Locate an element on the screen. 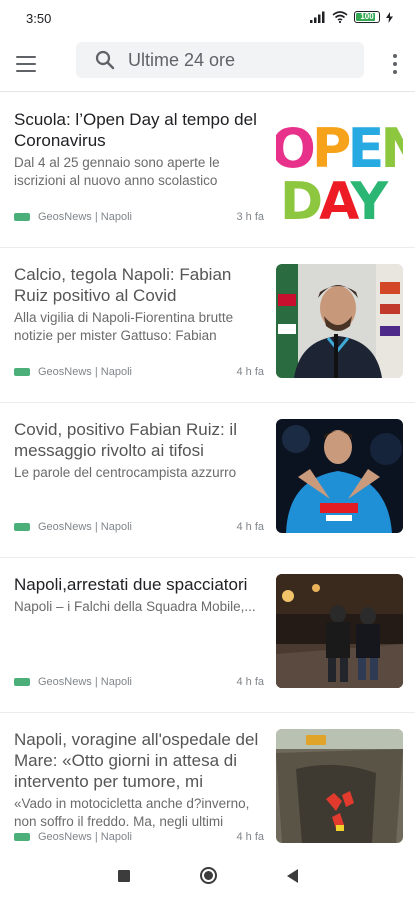 This screenshot has width=415, height=900. svg-text: OPEN is located at coordinates (339, 148).